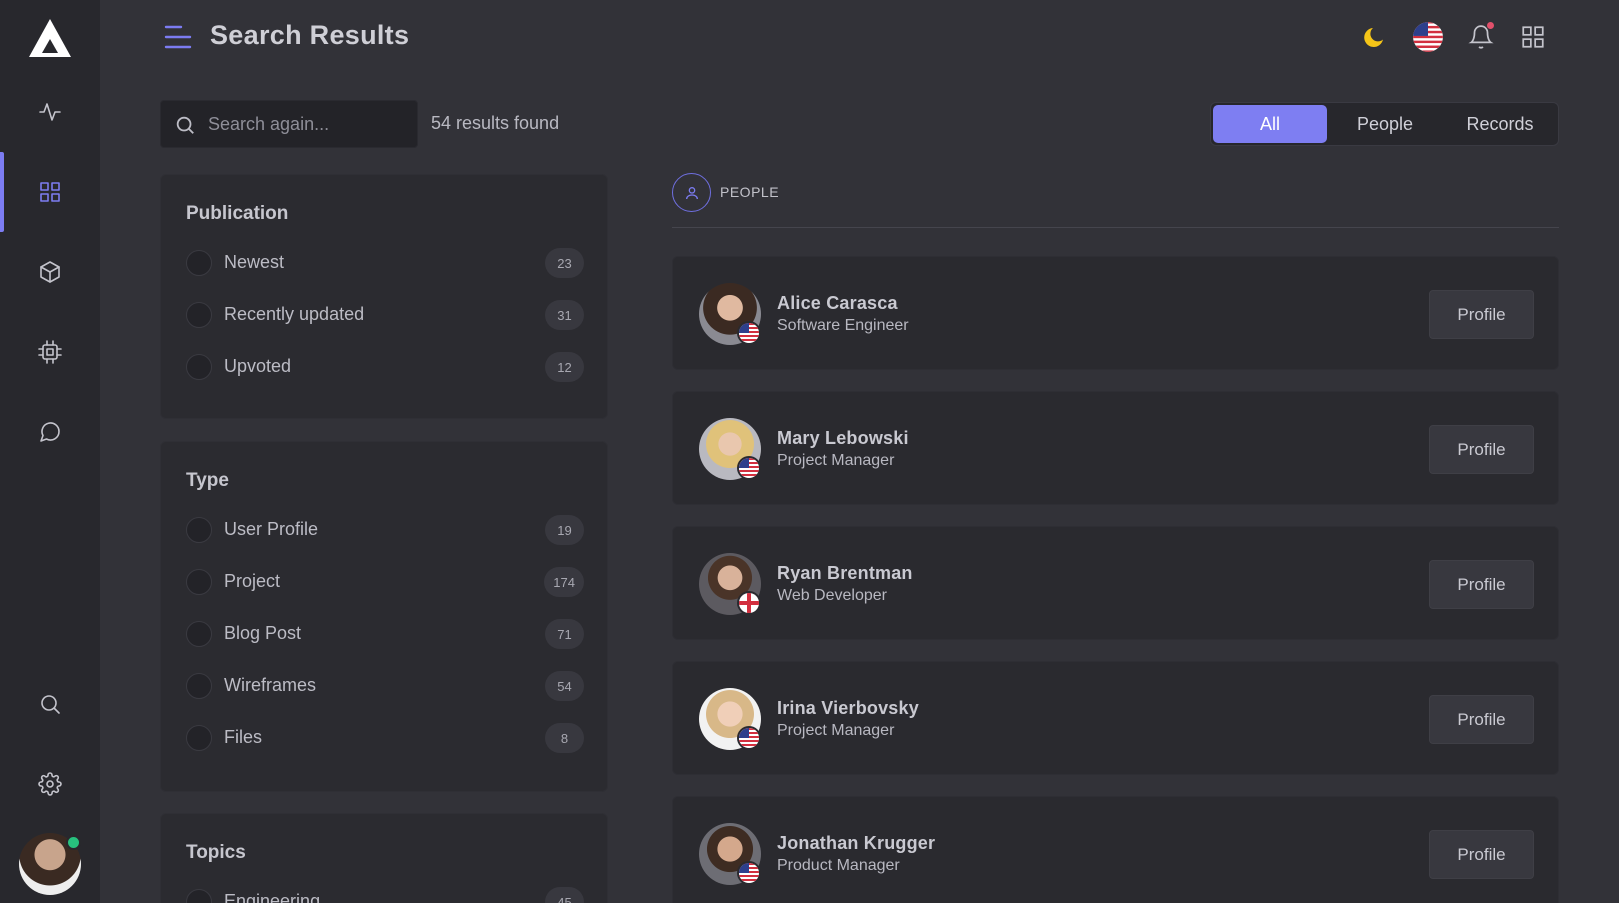 This screenshot has width=1619, height=903. I want to click on sidebar-item-settings, so click(50, 784).